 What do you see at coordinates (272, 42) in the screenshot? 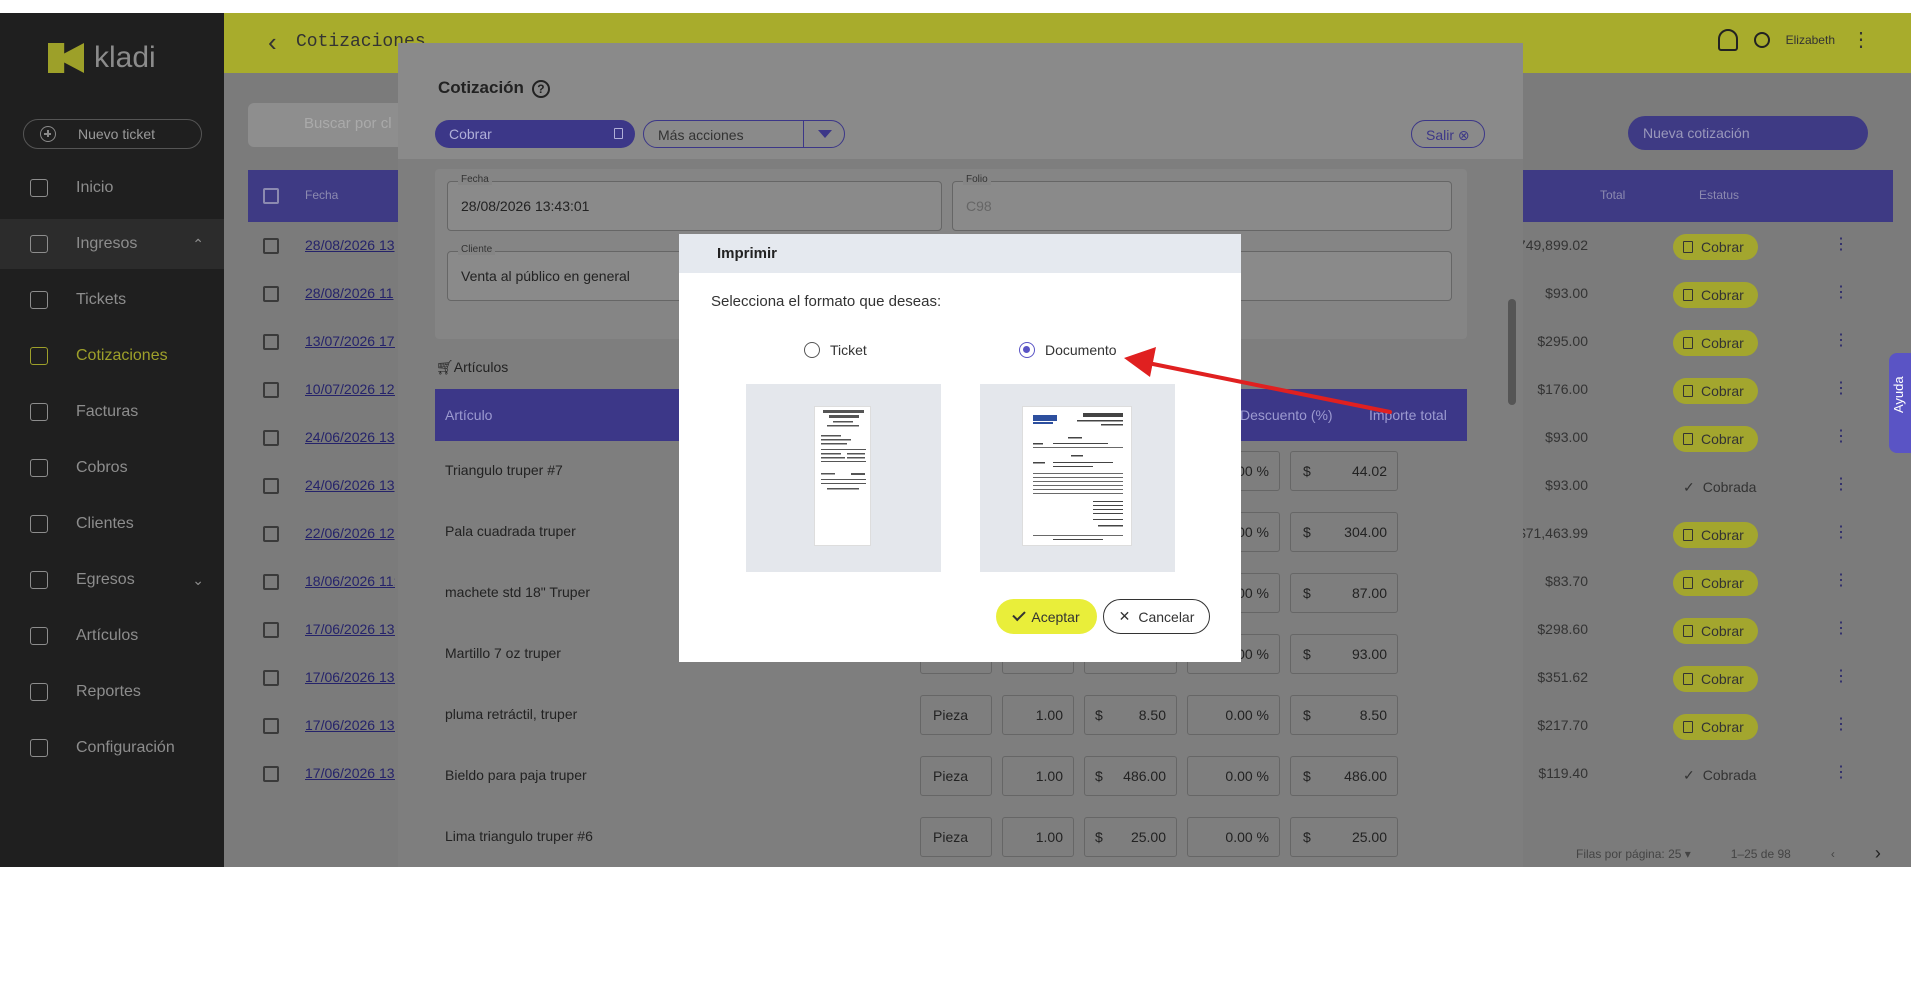
I see `back-arrow-icon: ‹` at bounding box center [272, 42].